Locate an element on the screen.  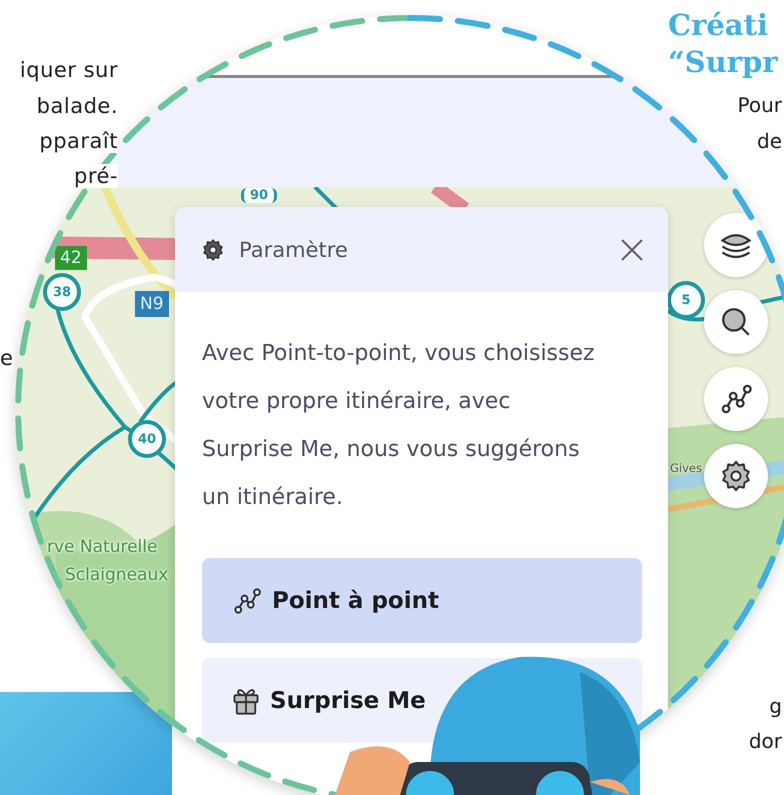
close-icon is located at coordinates (632, 250).